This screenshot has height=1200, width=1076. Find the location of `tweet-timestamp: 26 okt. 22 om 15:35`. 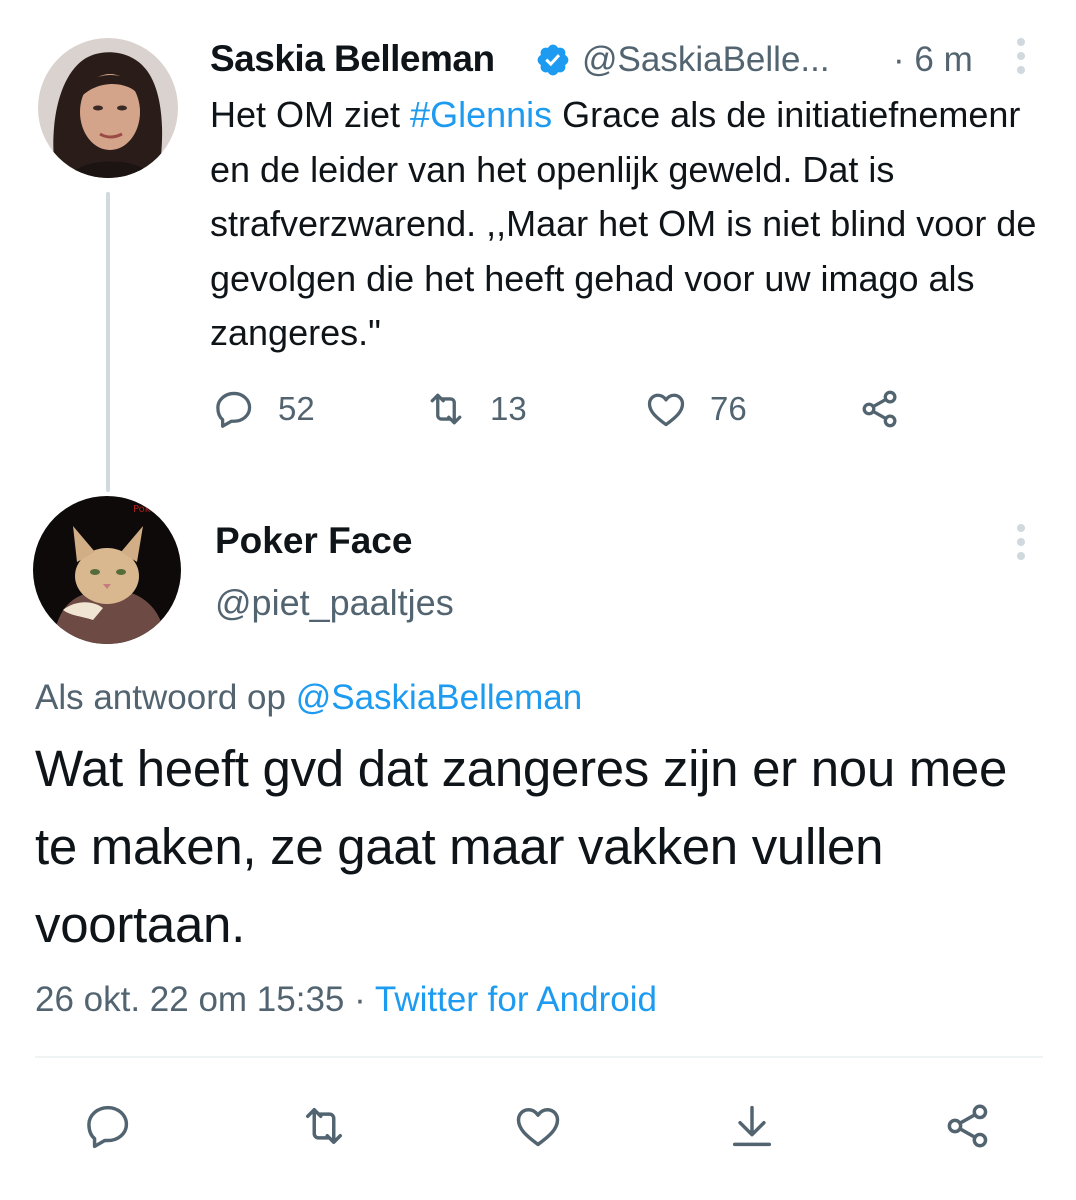

tweet-timestamp: 26 okt. 22 om 15:35 is located at coordinates (189, 999).